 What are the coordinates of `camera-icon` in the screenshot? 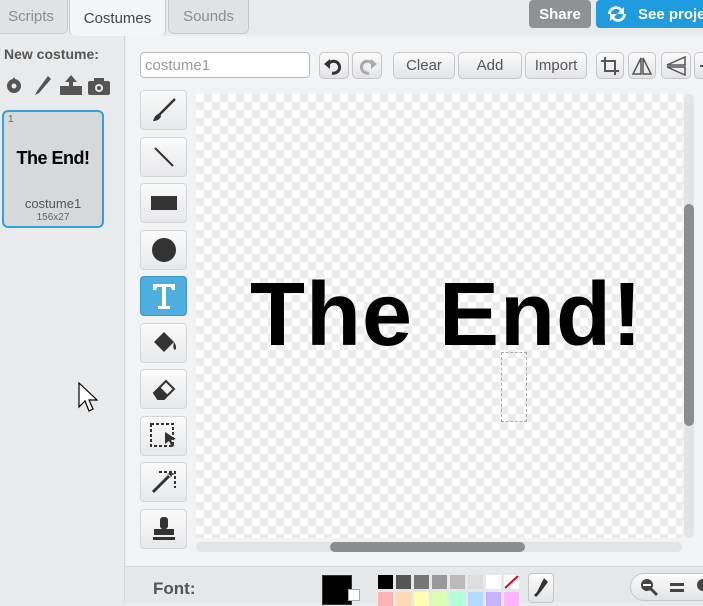 It's located at (98, 86).